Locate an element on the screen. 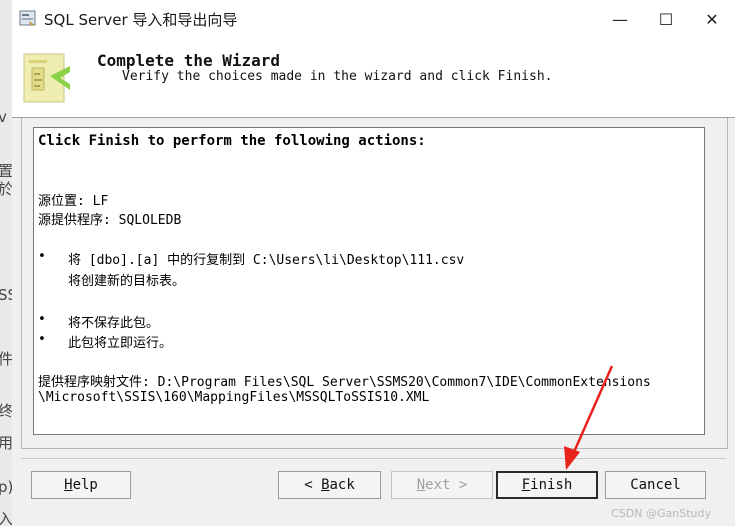 This screenshot has width=735, height=526. cancel-button: Cancel is located at coordinates (655, 485).